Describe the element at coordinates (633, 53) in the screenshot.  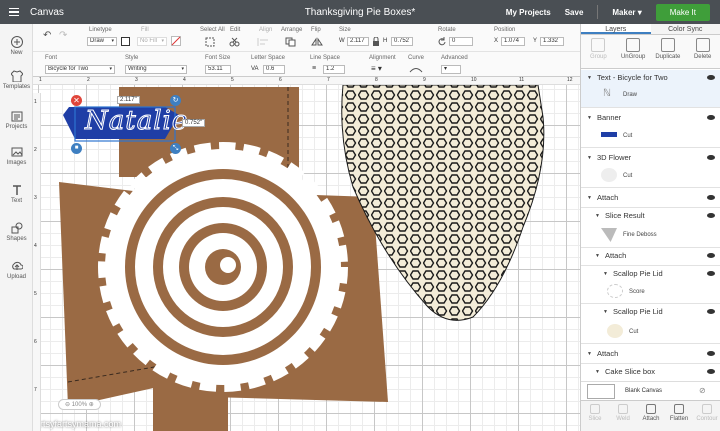
I see `ungroup-button: UnGroup` at that location.